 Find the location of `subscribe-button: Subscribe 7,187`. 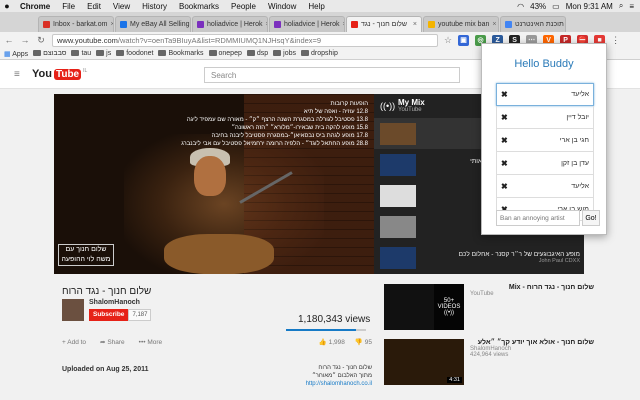

subscribe-button: Subscribe 7,187 is located at coordinates (120, 315).